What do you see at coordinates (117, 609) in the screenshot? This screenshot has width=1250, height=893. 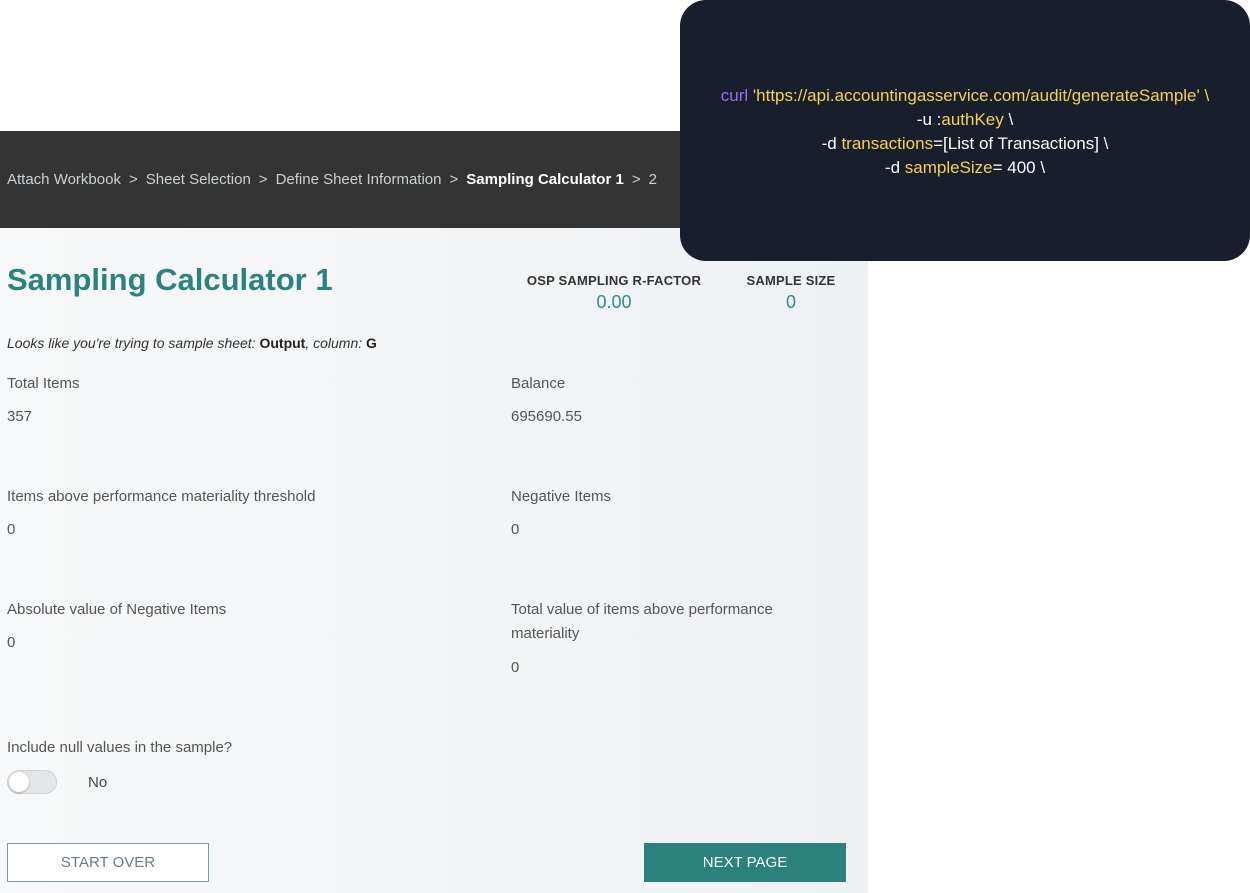 I see `abs-negative-label: Absolute value of Negative Items` at bounding box center [117, 609].